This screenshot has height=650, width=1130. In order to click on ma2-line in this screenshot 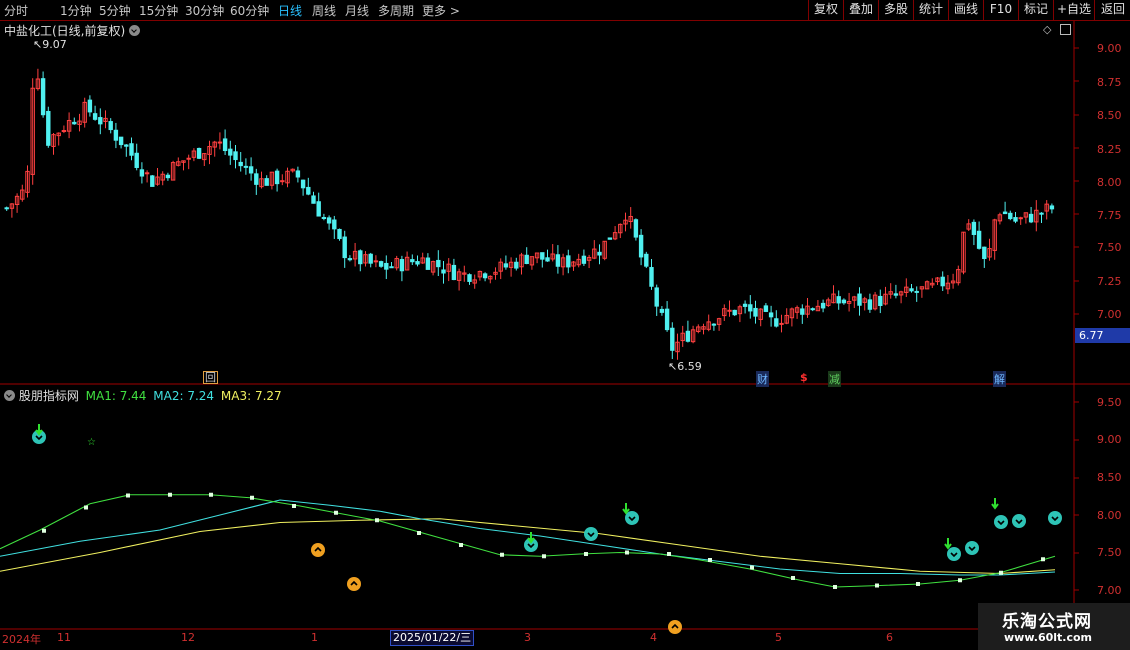, I will do `click(528, 537)`.